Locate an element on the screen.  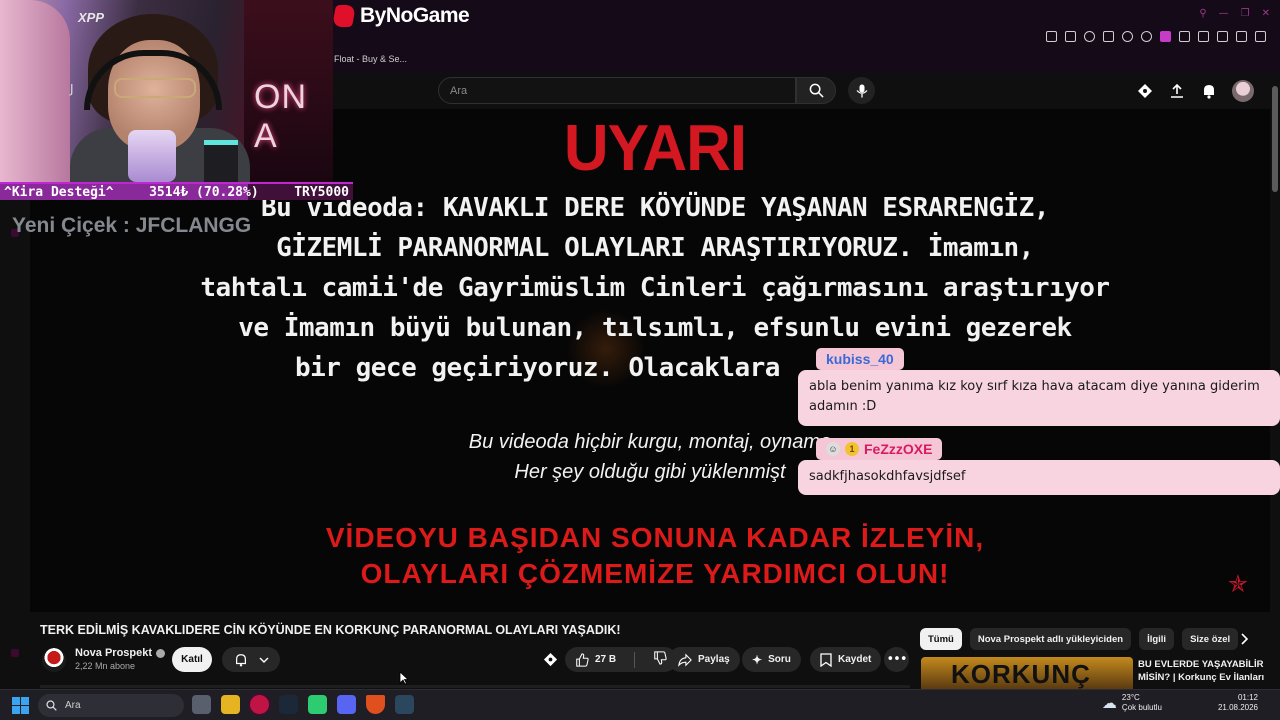
search-button is located at coordinates (816, 90).